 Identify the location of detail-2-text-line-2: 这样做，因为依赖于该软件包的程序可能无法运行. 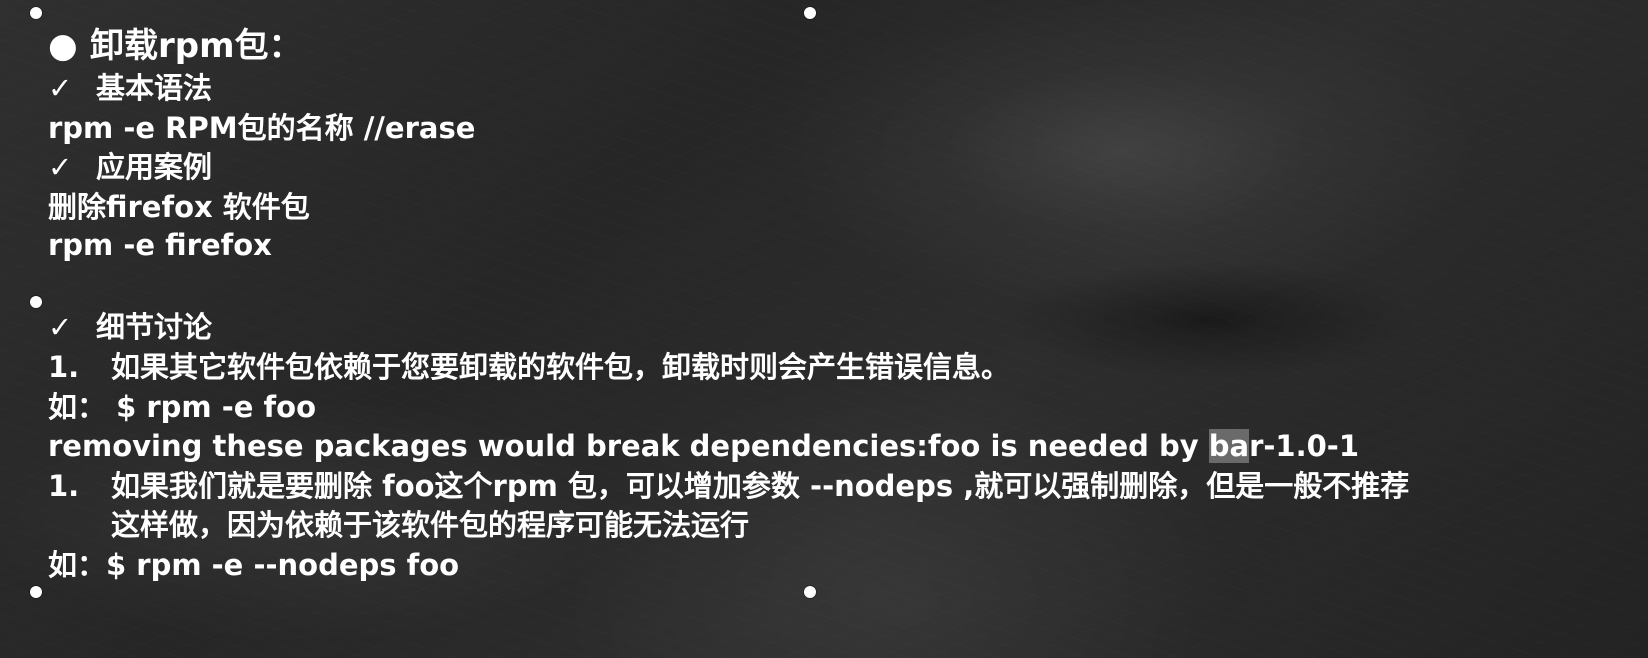
(430, 525).